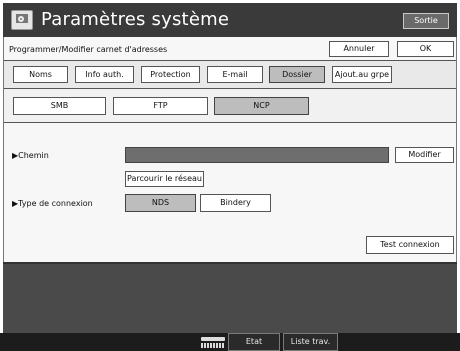  Describe the element at coordinates (362, 74) in the screenshot. I see `tab-ajout-groupe: Ajout.au grpe` at that location.